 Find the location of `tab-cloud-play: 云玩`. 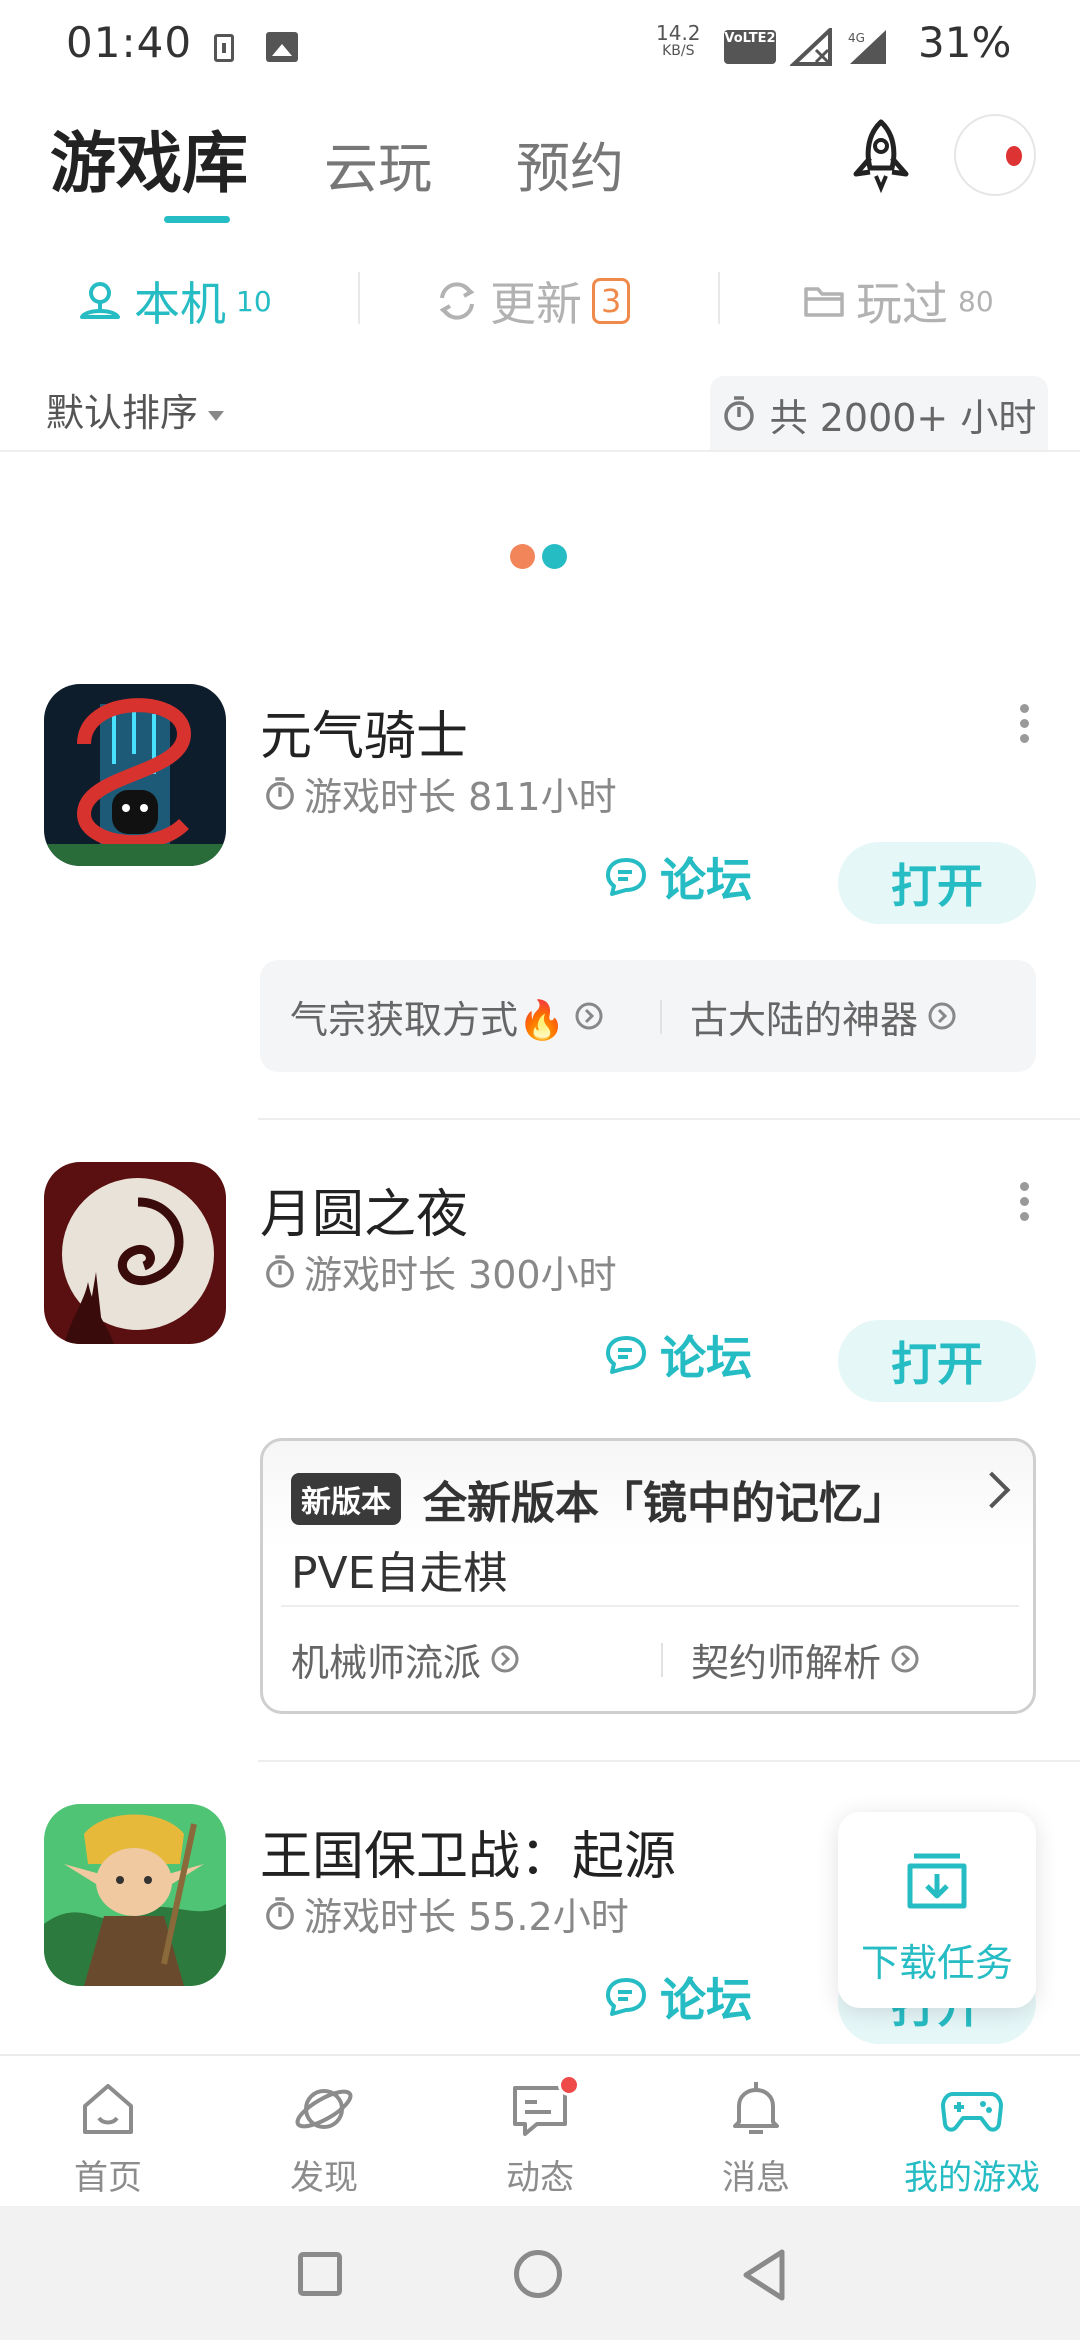

tab-cloud-play: 云玩 is located at coordinates (378, 163).